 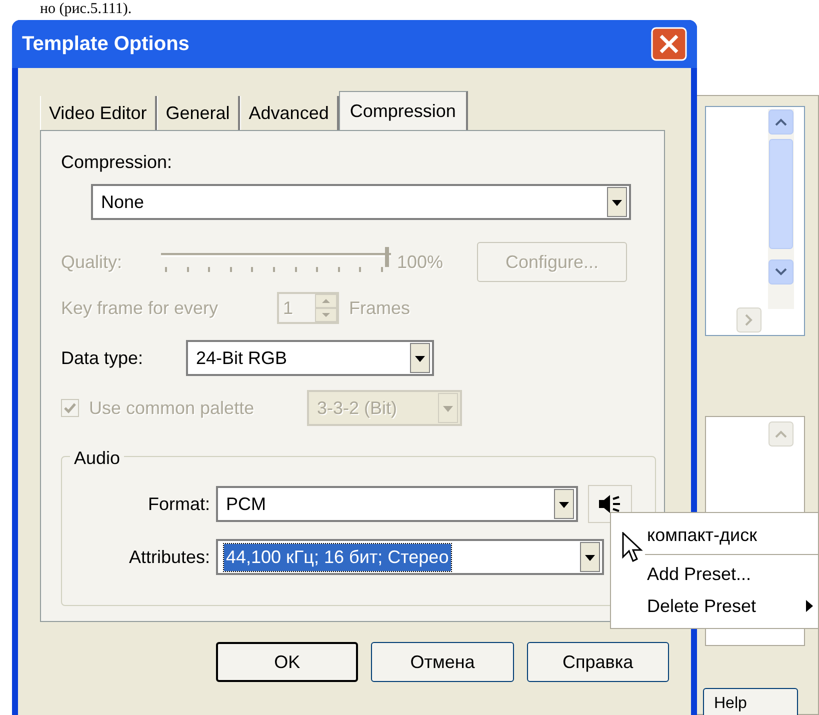 What do you see at coordinates (410, 557) in the screenshot?
I see `dropdown: 44,100 кГц; 16 бит; Стерео` at bounding box center [410, 557].